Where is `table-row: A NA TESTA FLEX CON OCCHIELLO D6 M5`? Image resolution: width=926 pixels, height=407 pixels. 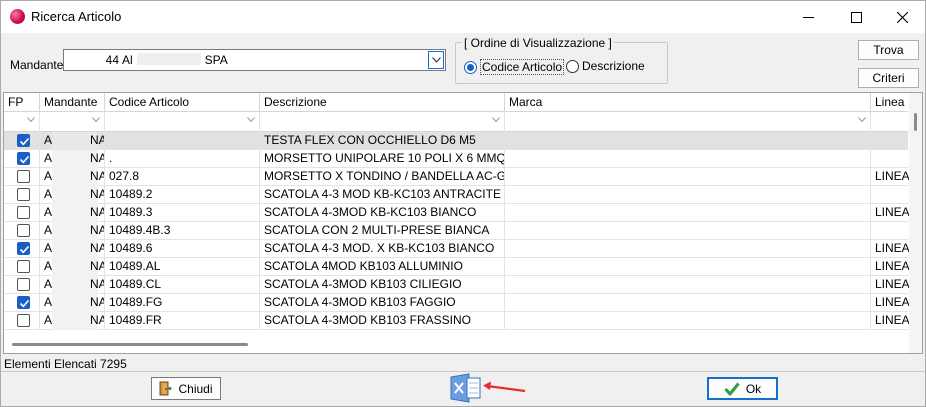 table-row: A NA TESTA FLEX CON OCCHIELLO D6 M5 is located at coordinates (456, 141).